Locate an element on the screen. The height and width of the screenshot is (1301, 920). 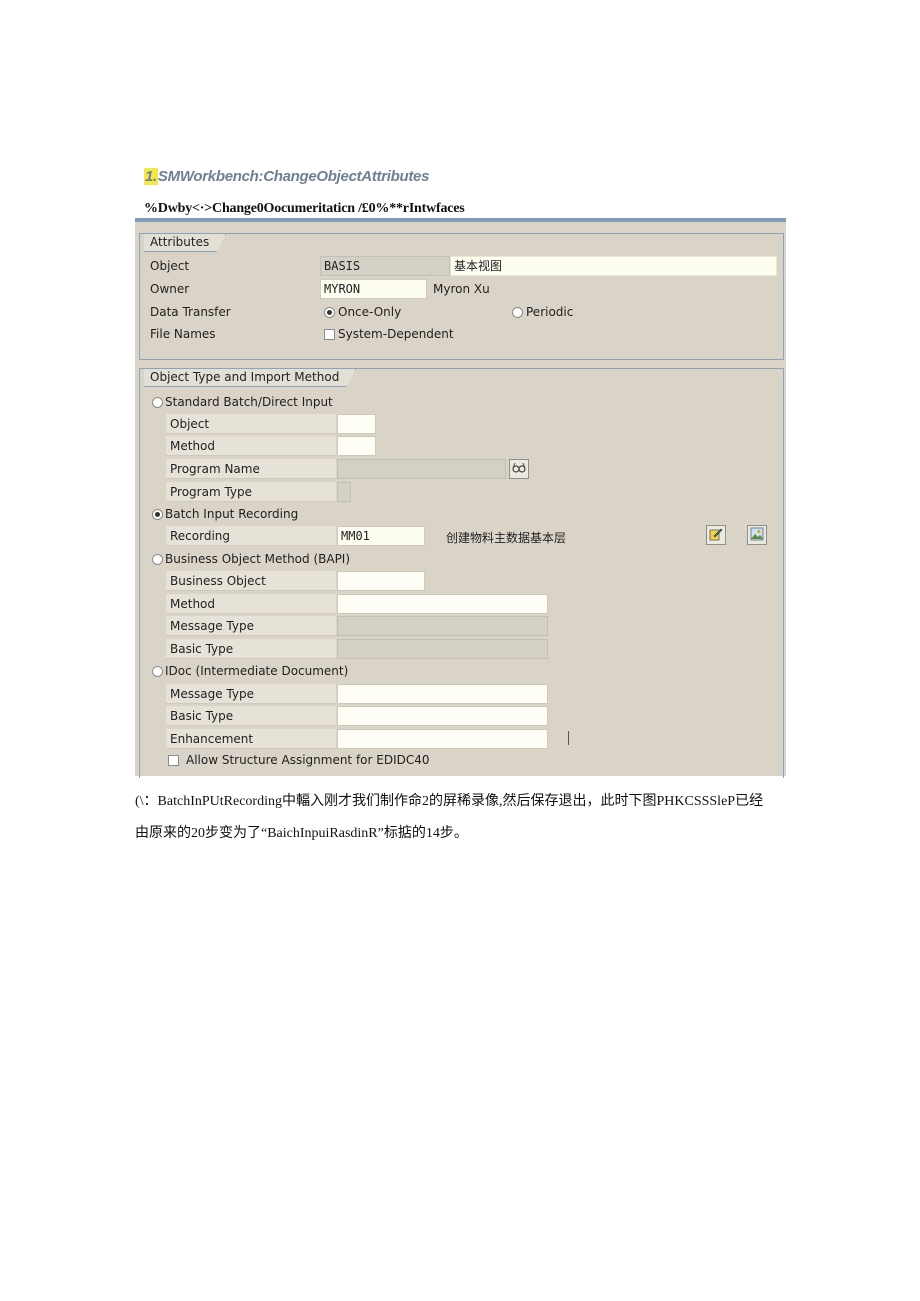
idoc-enhancement-field is located at coordinates (442, 739).